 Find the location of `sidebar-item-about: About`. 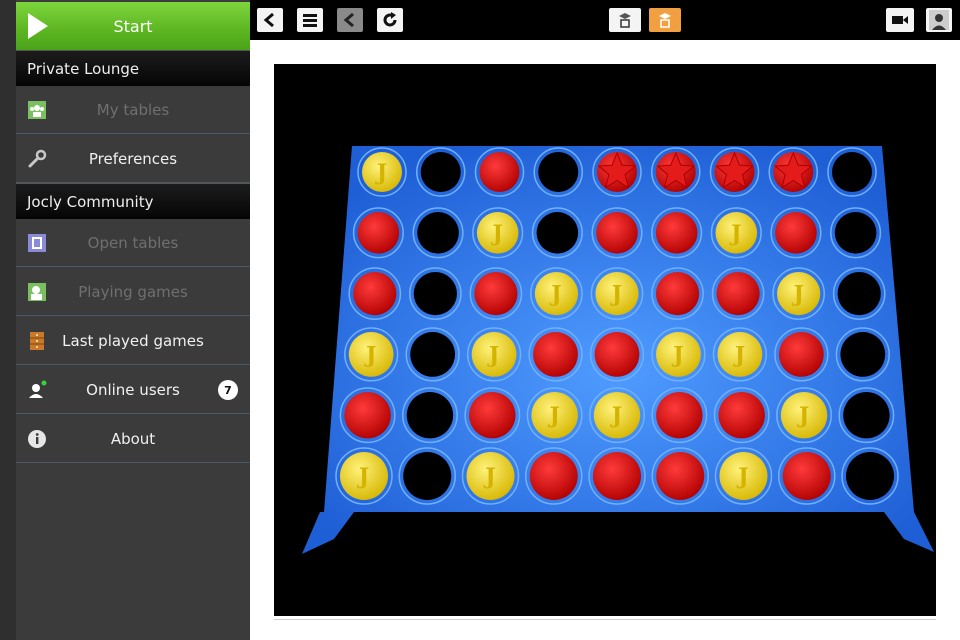

sidebar-item-about: About is located at coordinates (133, 439).